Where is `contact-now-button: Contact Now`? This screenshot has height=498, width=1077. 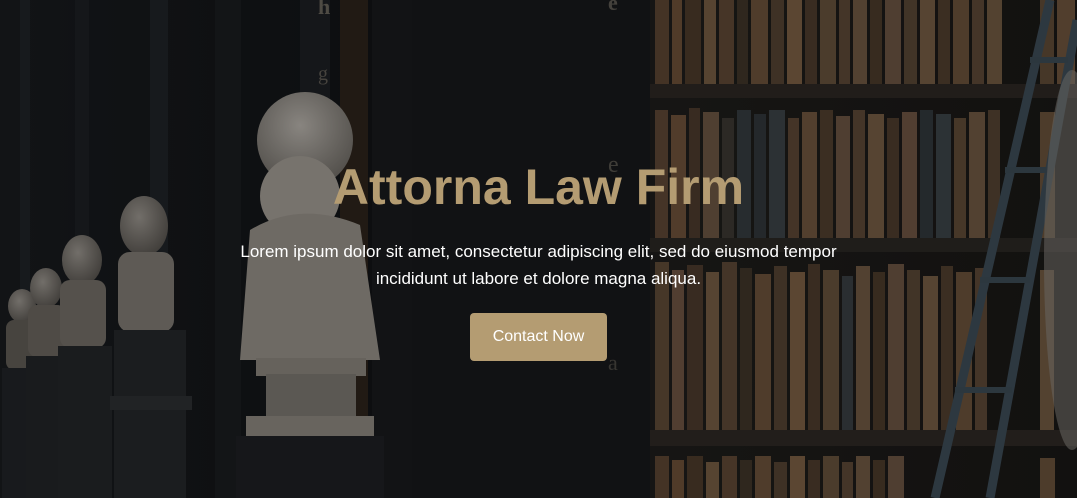 contact-now-button: Contact Now is located at coordinates (538, 337).